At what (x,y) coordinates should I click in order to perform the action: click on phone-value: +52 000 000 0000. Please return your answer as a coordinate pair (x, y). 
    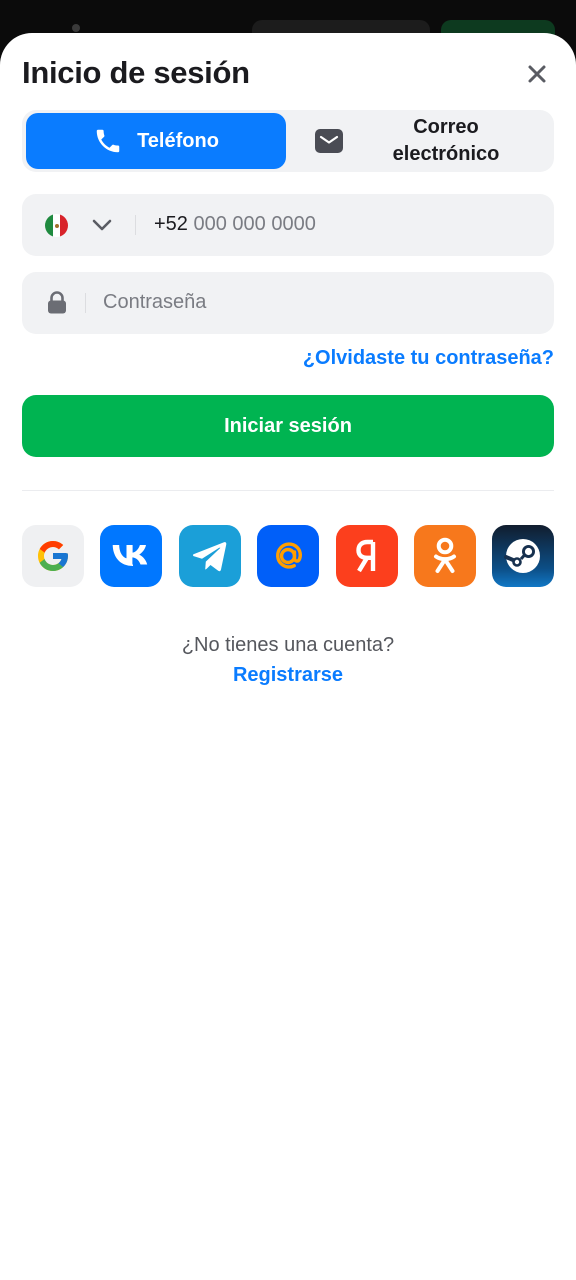
    Looking at the image, I should click on (235, 224).